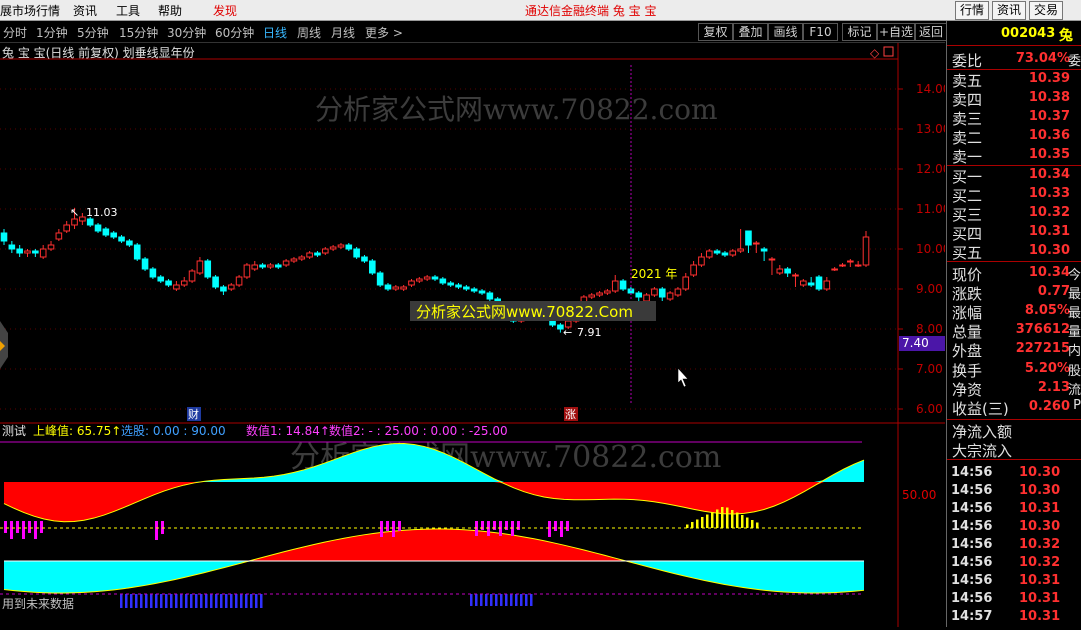 The height and width of the screenshot is (630, 1081). Describe the element at coordinates (972, 616) in the screenshot. I see `tick-time: 14:57` at that location.